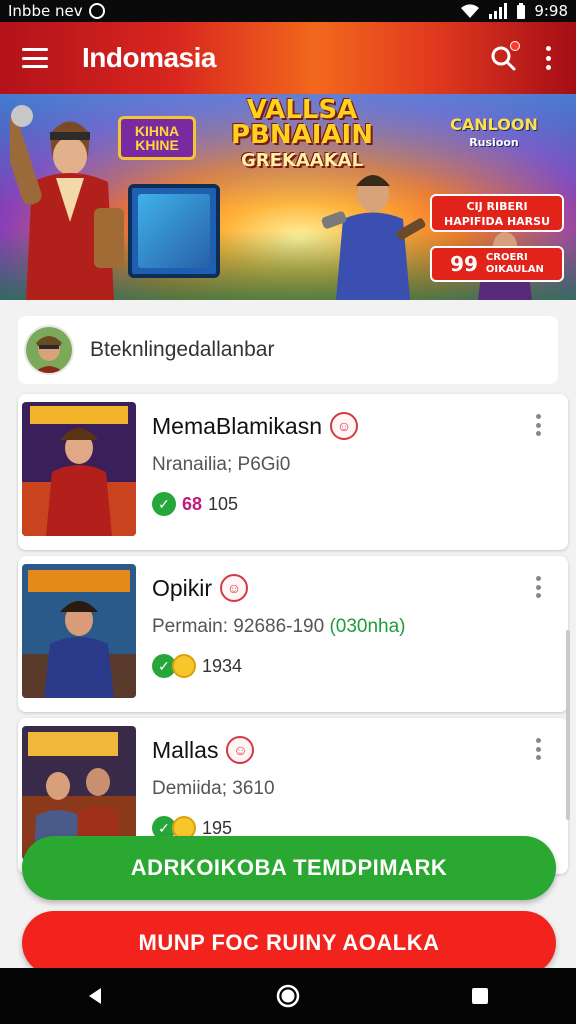  Describe the element at coordinates (182, 587) in the screenshot. I see `game-title-text: Opikir` at that location.